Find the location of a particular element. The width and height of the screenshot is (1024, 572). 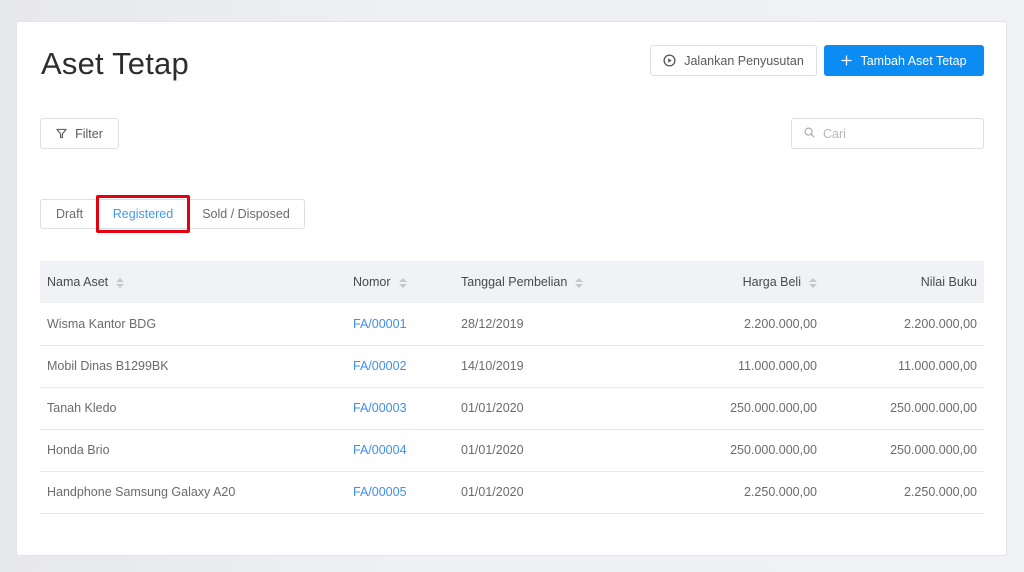

asset-number-link: FA/00001 is located at coordinates (380, 324).